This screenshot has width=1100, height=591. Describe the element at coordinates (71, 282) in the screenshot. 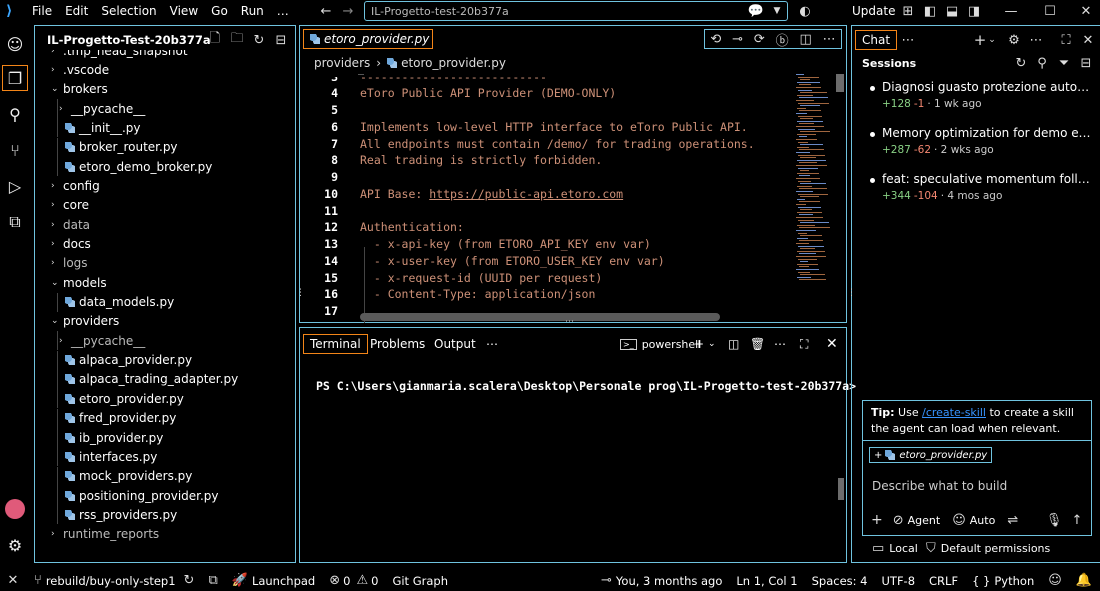

I see `folder-item: ⌄ models` at that location.